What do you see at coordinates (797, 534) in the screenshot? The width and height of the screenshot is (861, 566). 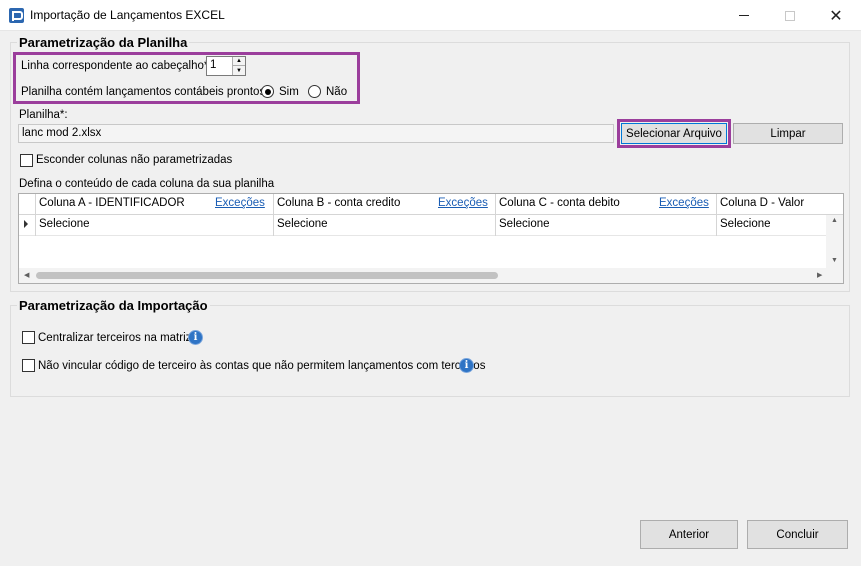 I see `finish-button: Concluir` at bounding box center [797, 534].